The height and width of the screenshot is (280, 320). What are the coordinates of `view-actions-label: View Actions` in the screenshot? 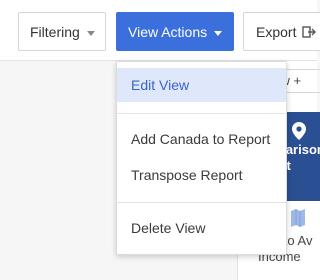 It's located at (168, 31).